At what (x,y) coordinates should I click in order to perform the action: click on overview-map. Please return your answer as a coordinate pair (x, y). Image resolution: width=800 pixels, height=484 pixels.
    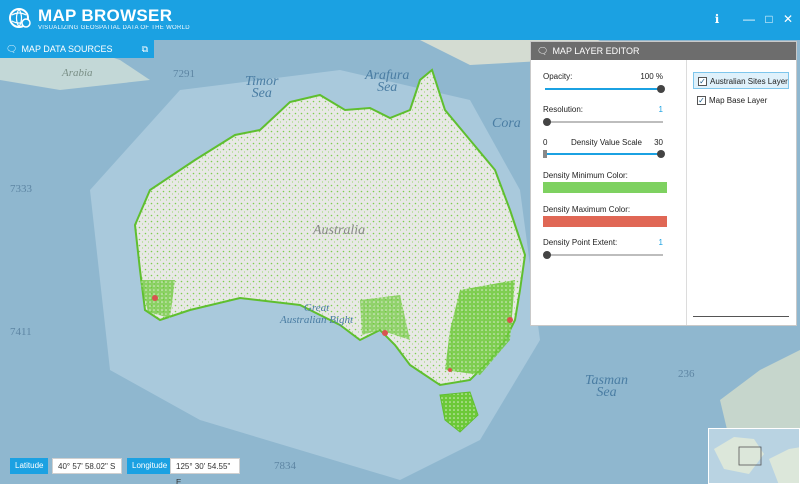
    Looking at the image, I should click on (754, 456).